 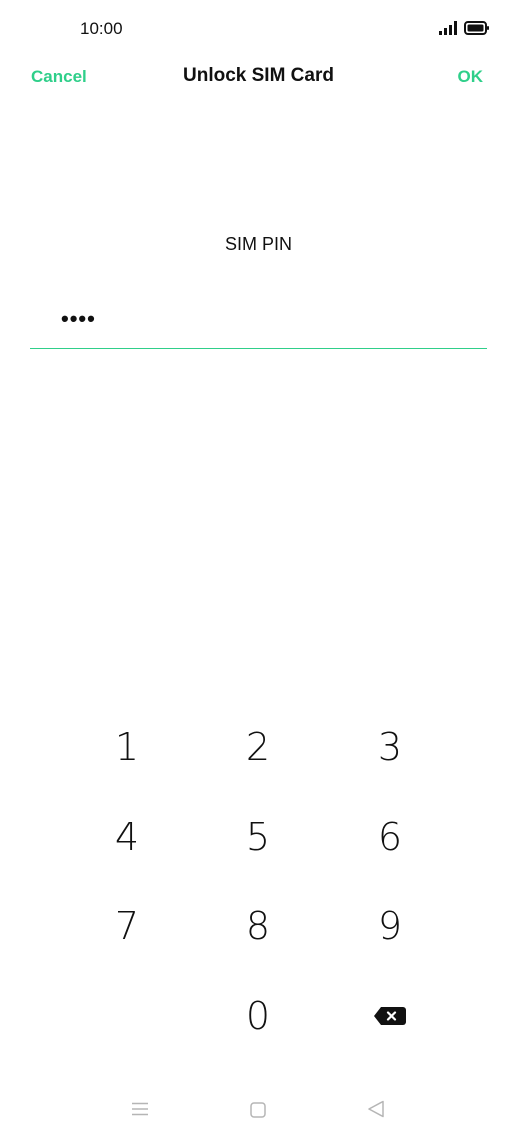 I want to click on key-7: 7, so click(x=127, y=926).